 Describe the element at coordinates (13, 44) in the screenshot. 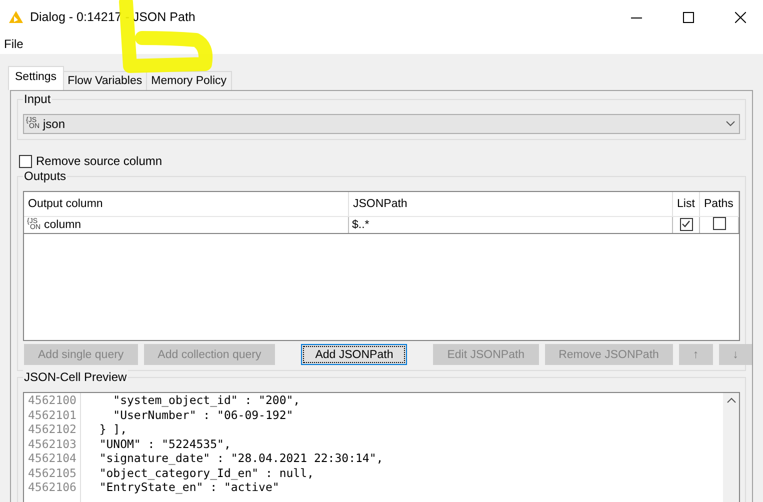

I see `menu-item: File` at that location.